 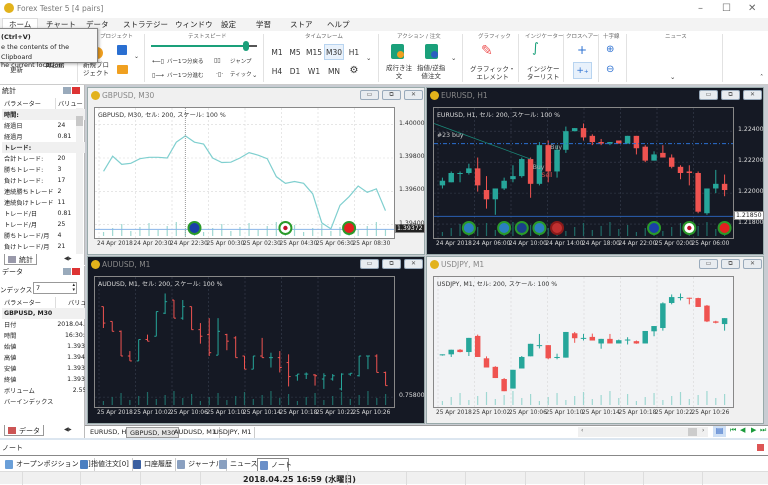 I want to click on maximize-window-button: ☐, so click(x=726, y=8).